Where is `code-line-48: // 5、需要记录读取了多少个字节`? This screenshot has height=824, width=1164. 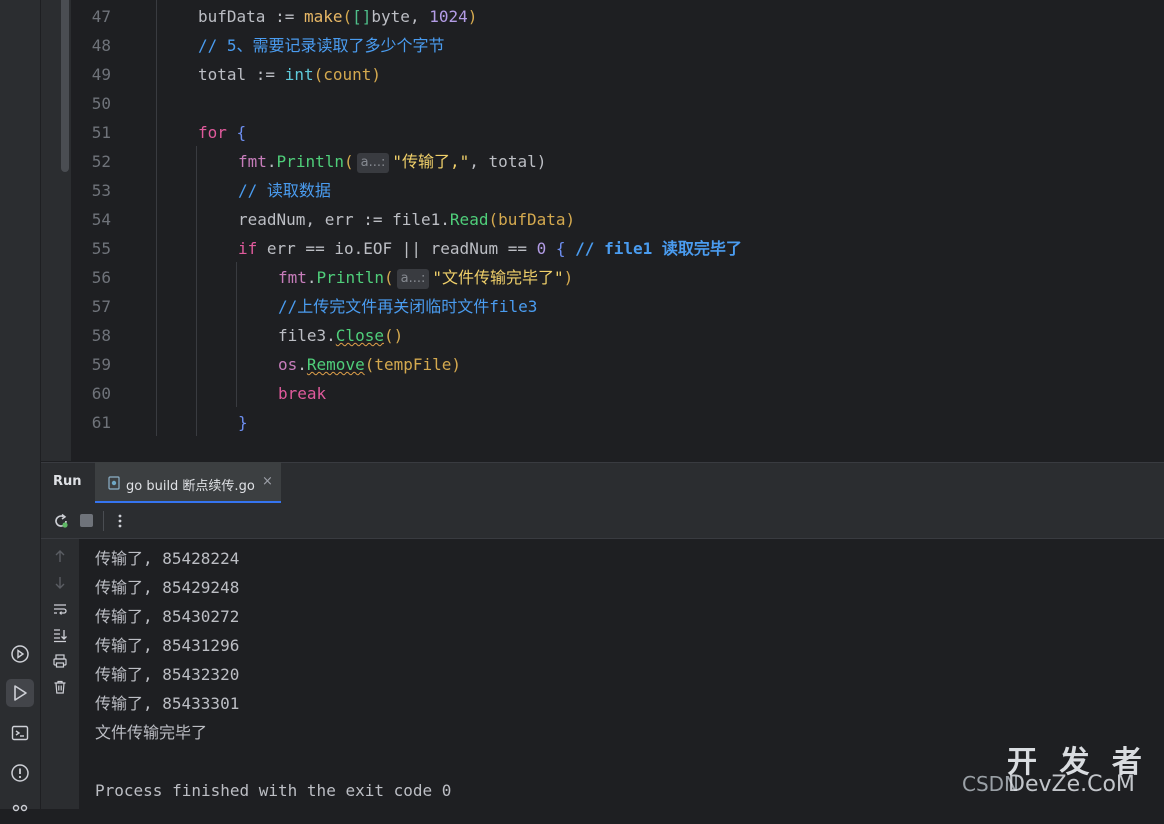 code-line-48: // 5、需要记录读取了多少个字节 is located at coordinates (321, 45).